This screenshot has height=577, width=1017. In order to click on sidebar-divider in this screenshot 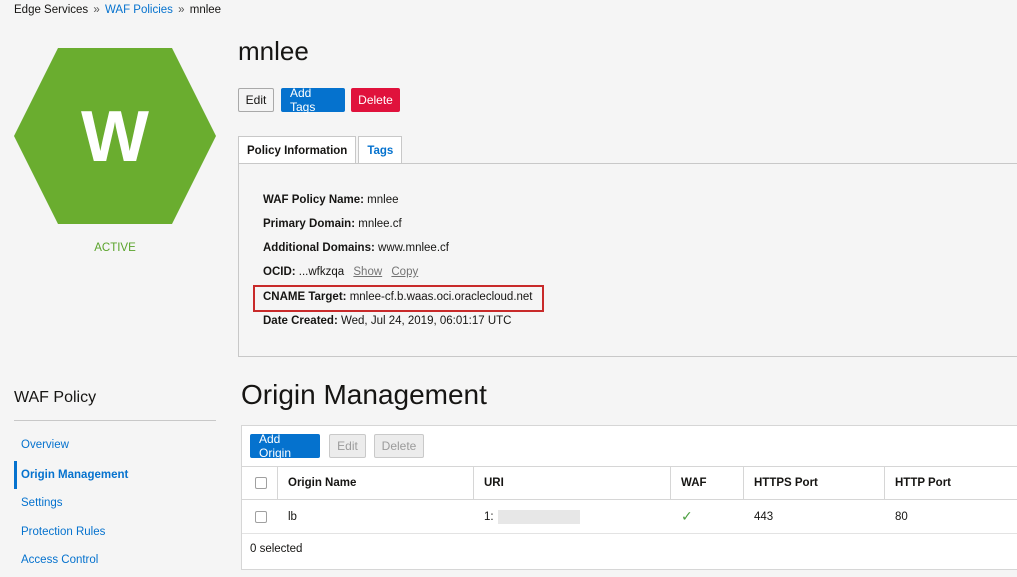, I will do `click(115, 420)`.